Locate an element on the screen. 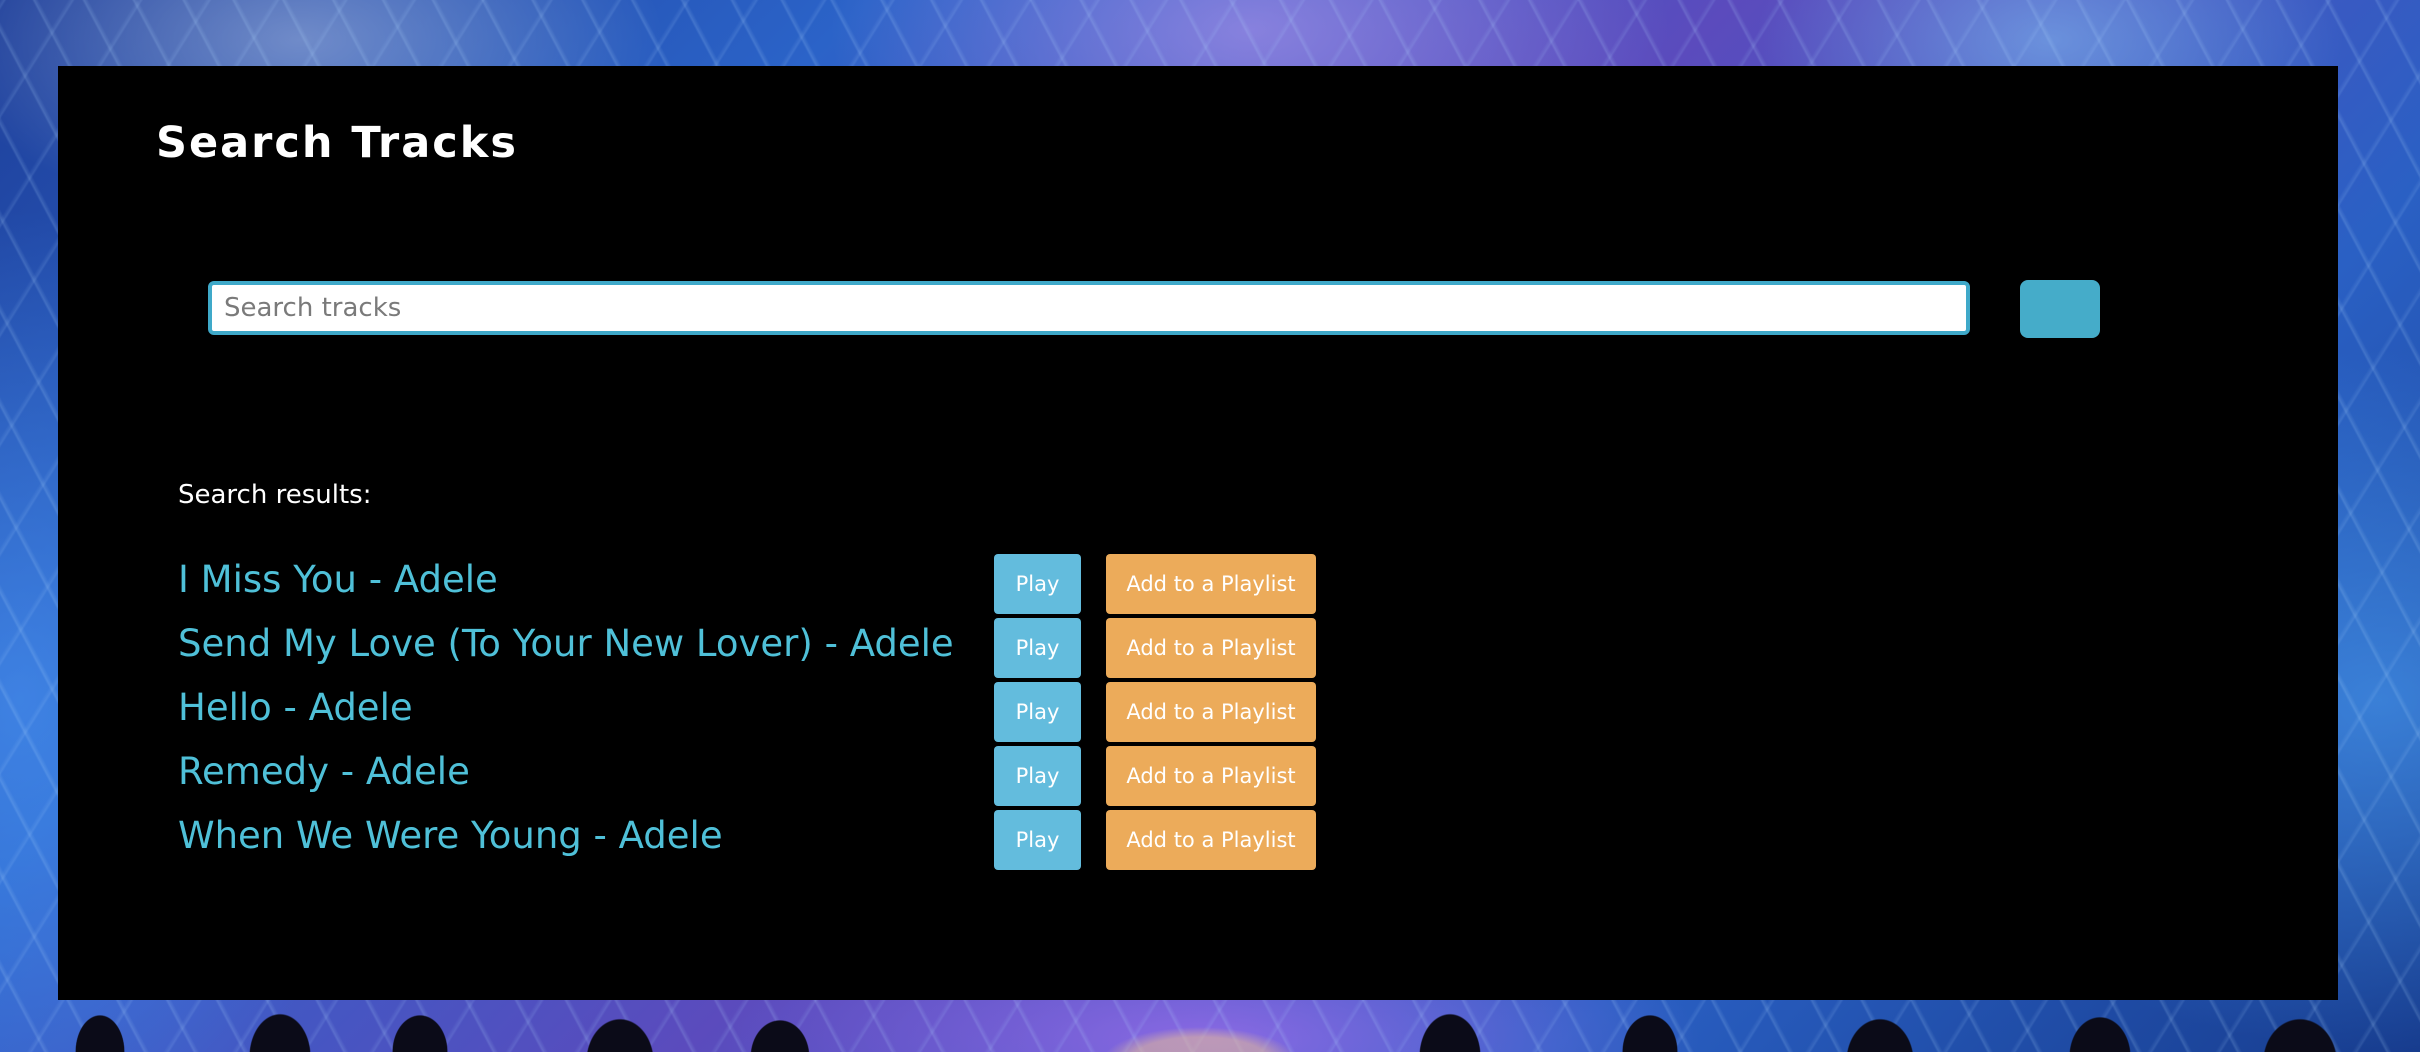 This screenshot has width=2420, height=1052. track-link: Remedy - Adele is located at coordinates (324, 771).